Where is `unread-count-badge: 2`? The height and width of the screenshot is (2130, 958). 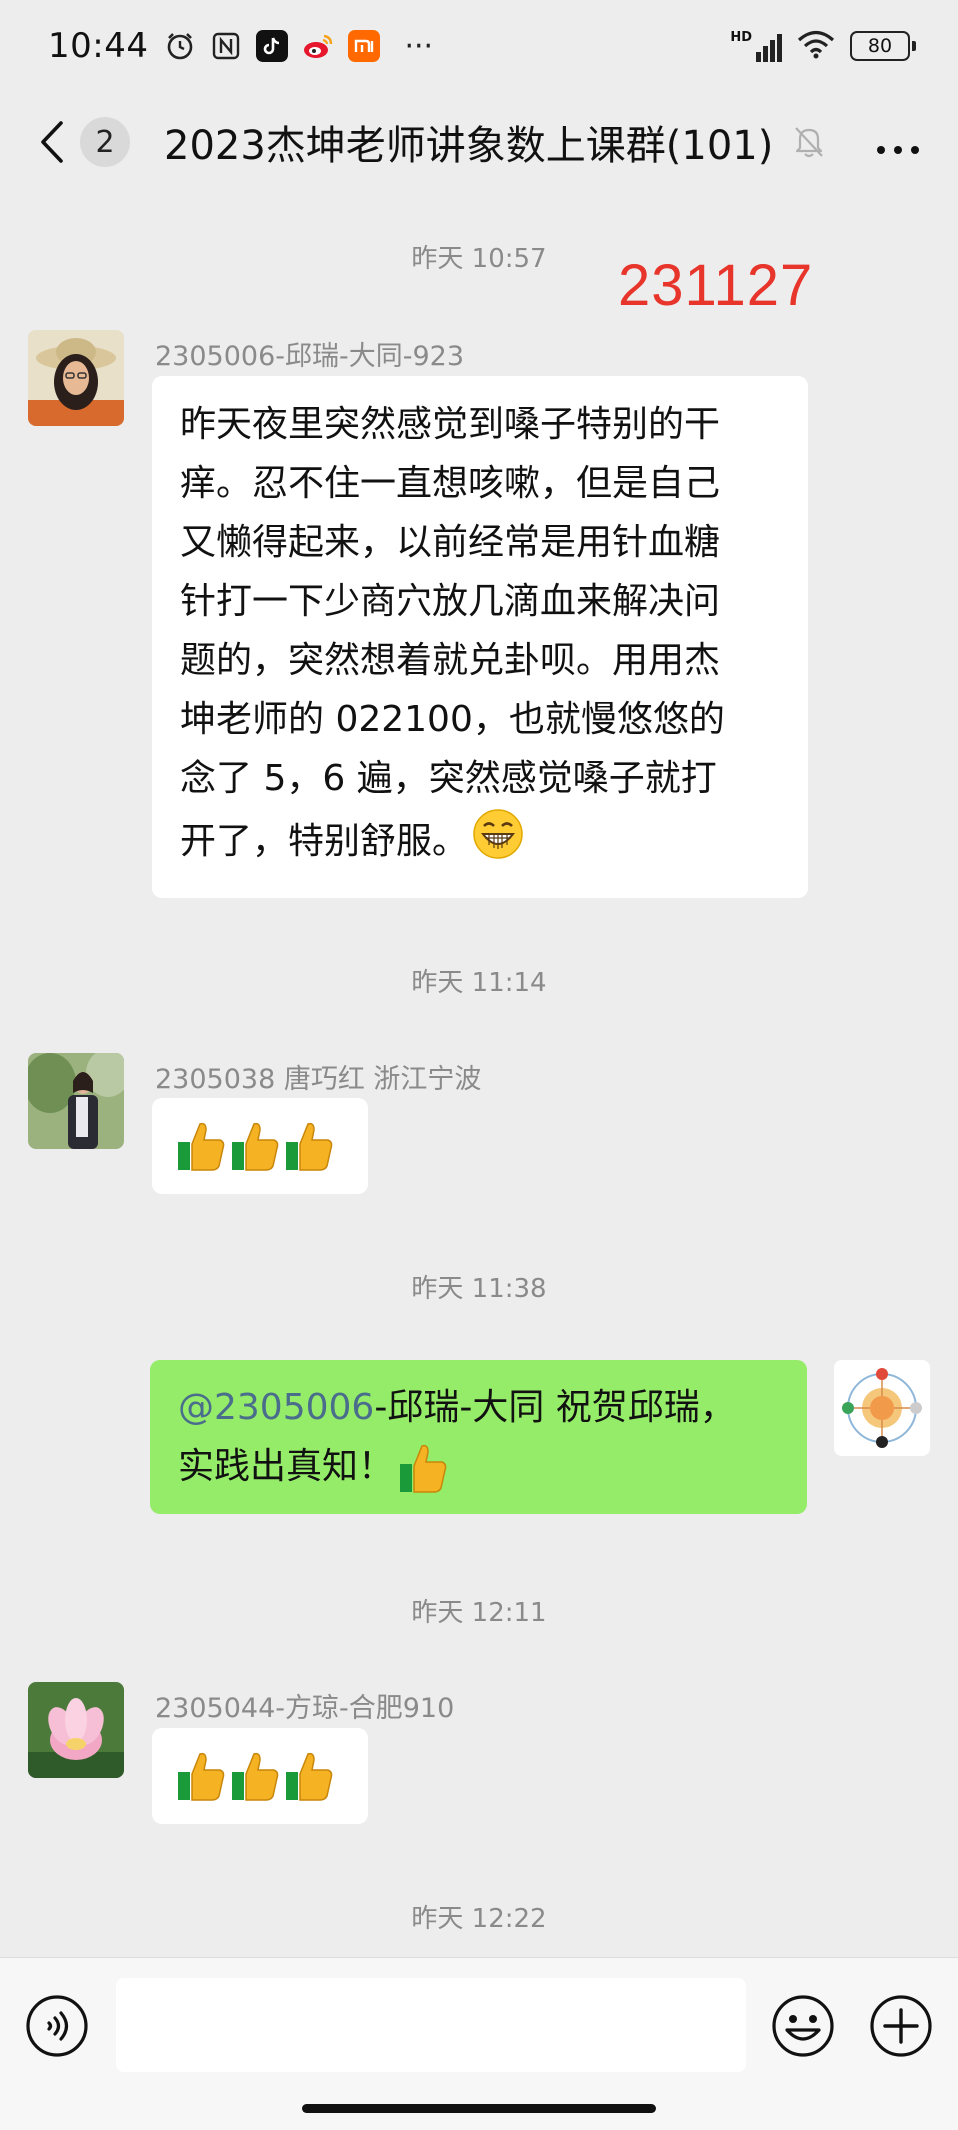 unread-count-badge: 2 is located at coordinates (105, 142).